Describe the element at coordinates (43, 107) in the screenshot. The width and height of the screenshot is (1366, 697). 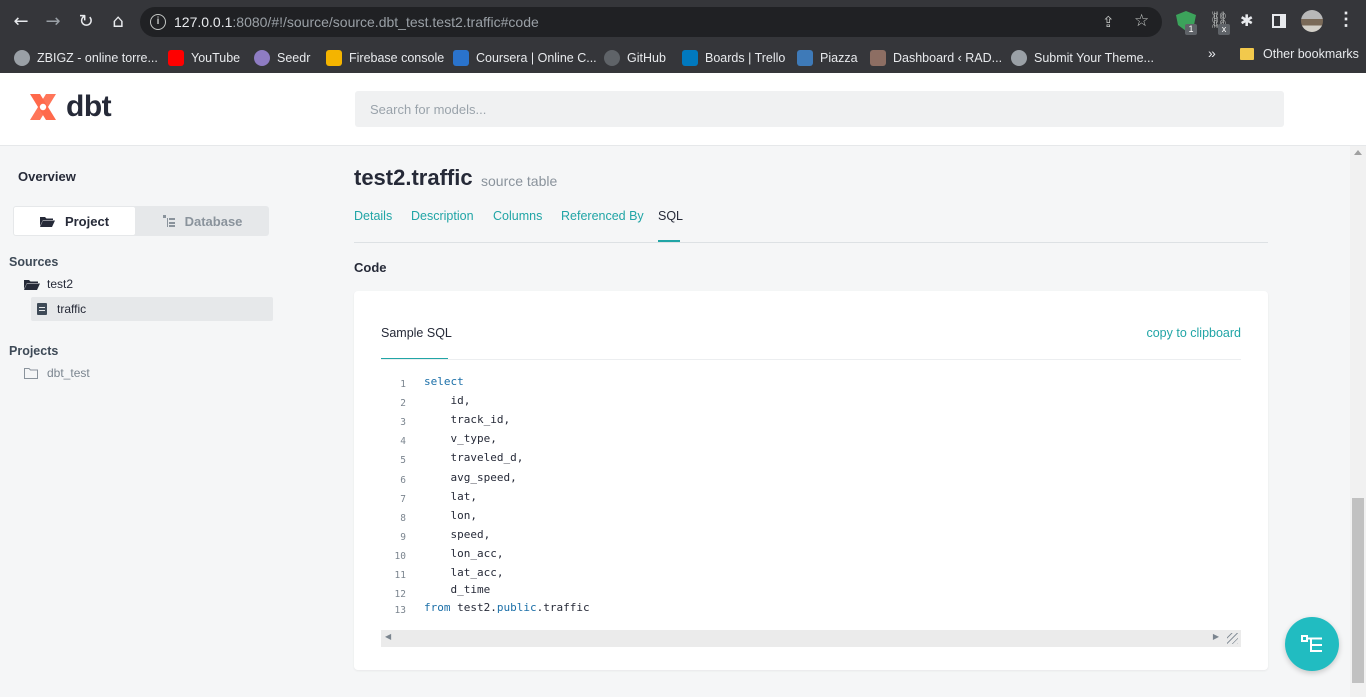
I see `dbt-logo-icon` at that location.